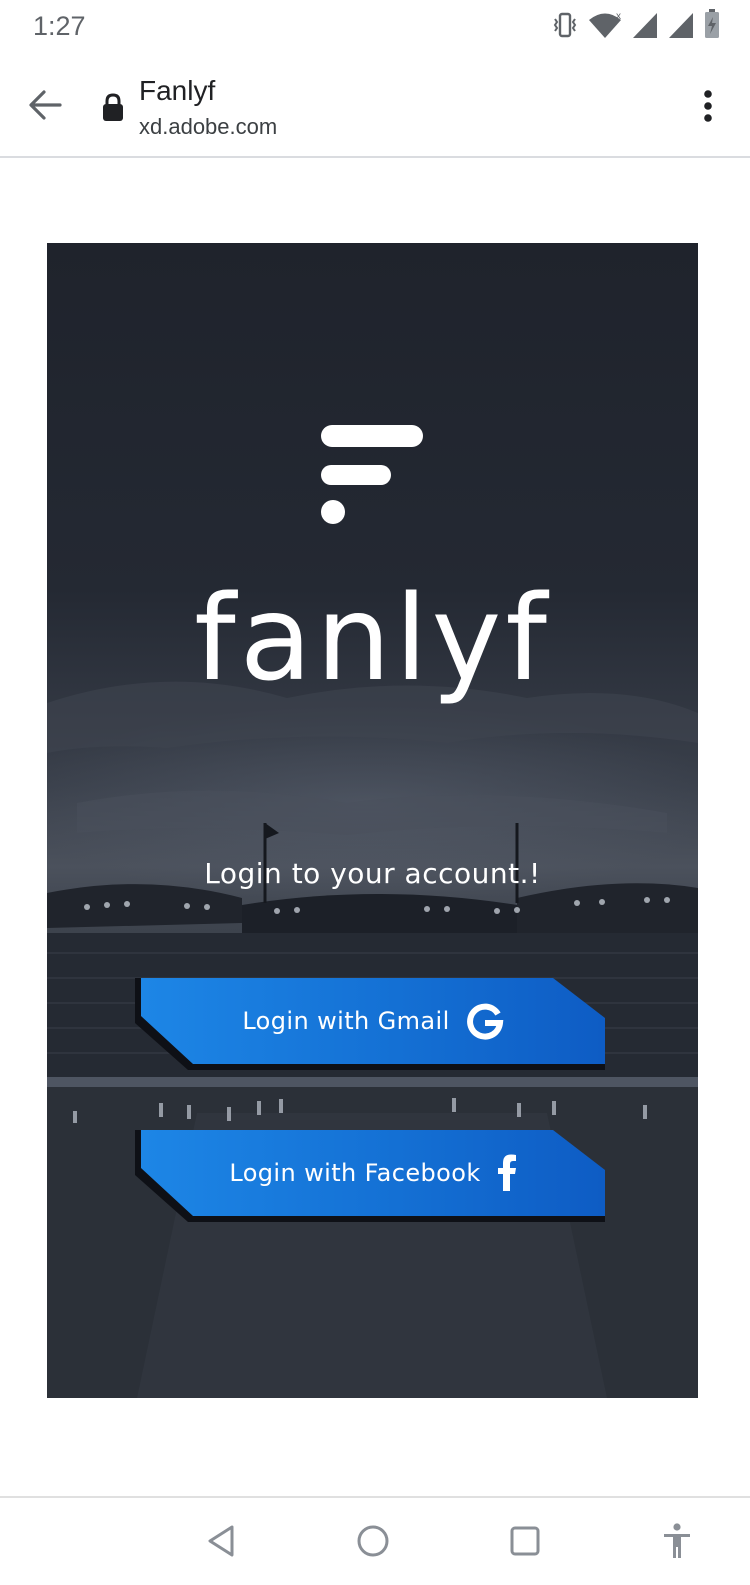 Image resolution: width=750 pixels, height=1585 pixels. I want to click on login-facebook-button: Login with Facebook, so click(370, 1176).